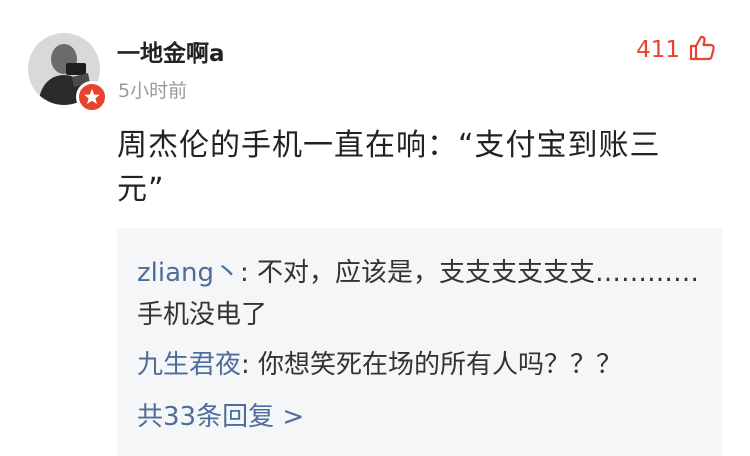 Image resolution: width=750 pixels, height=456 pixels. What do you see at coordinates (658, 50) in the screenshot?
I see `like-count: 411` at bounding box center [658, 50].